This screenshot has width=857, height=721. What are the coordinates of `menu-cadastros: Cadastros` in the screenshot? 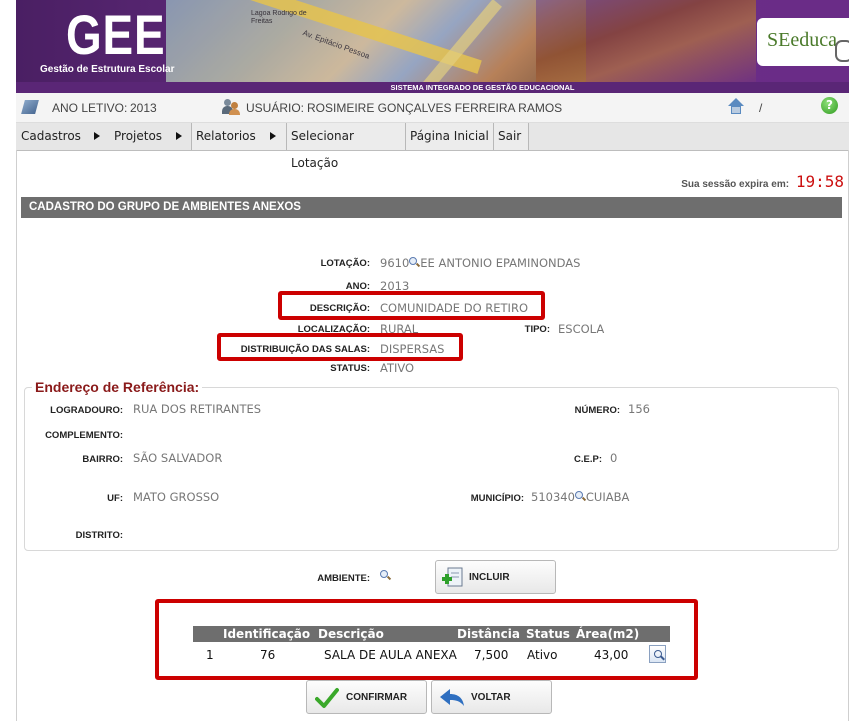 It's located at (51, 136).